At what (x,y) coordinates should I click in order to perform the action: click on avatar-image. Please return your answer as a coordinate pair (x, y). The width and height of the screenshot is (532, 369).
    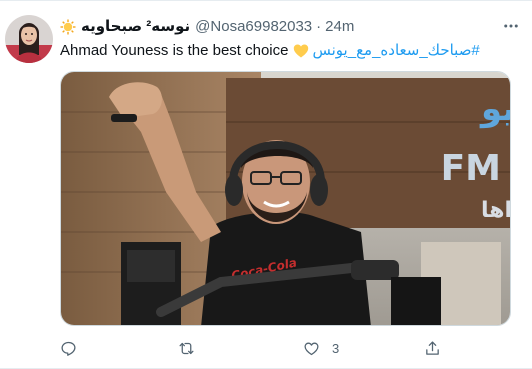
    Looking at the image, I should click on (29, 39).